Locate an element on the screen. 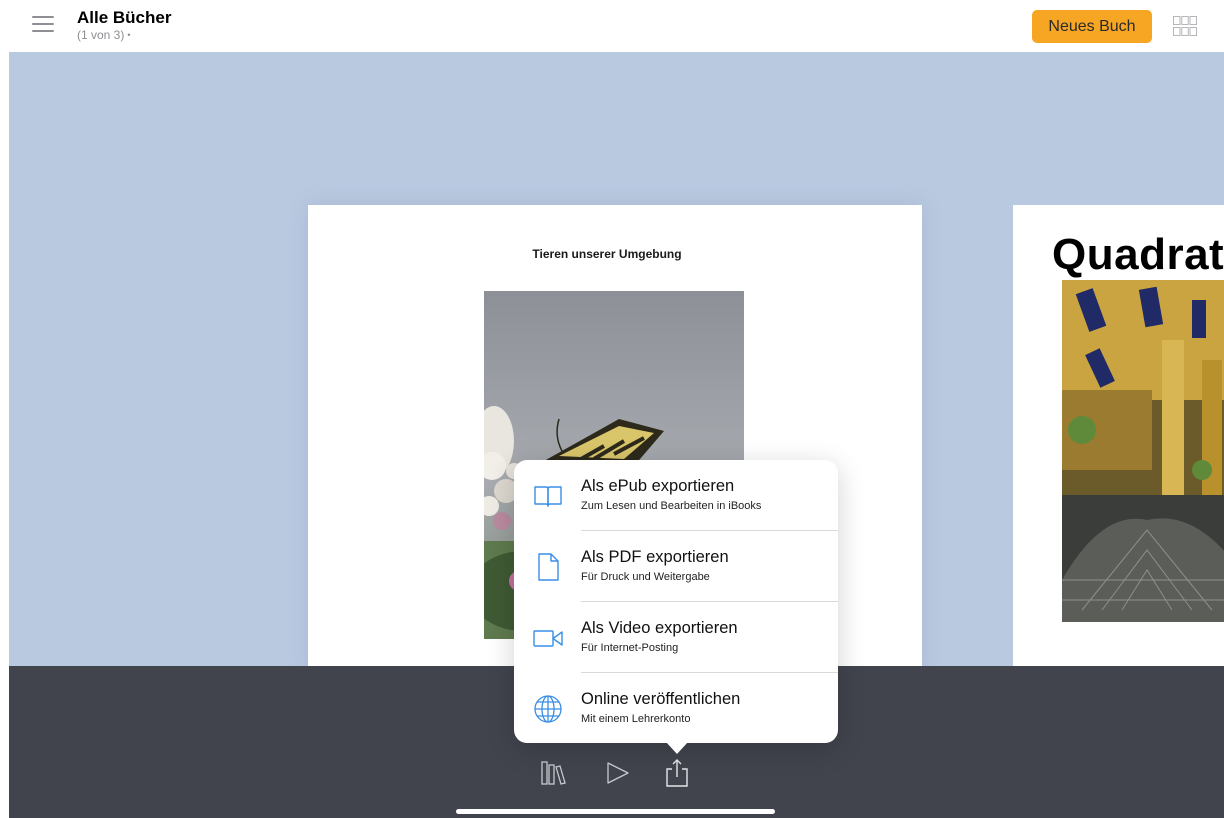 This screenshot has height=818, width=1224. page-title: Alle Bücher is located at coordinates (124, 17).